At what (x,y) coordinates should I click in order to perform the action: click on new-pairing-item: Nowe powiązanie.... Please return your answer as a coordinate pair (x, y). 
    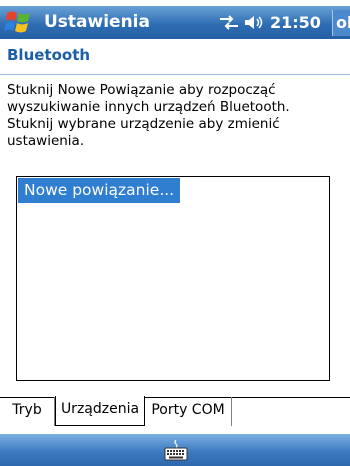
    Looking at the image, I should click on (99, 190).